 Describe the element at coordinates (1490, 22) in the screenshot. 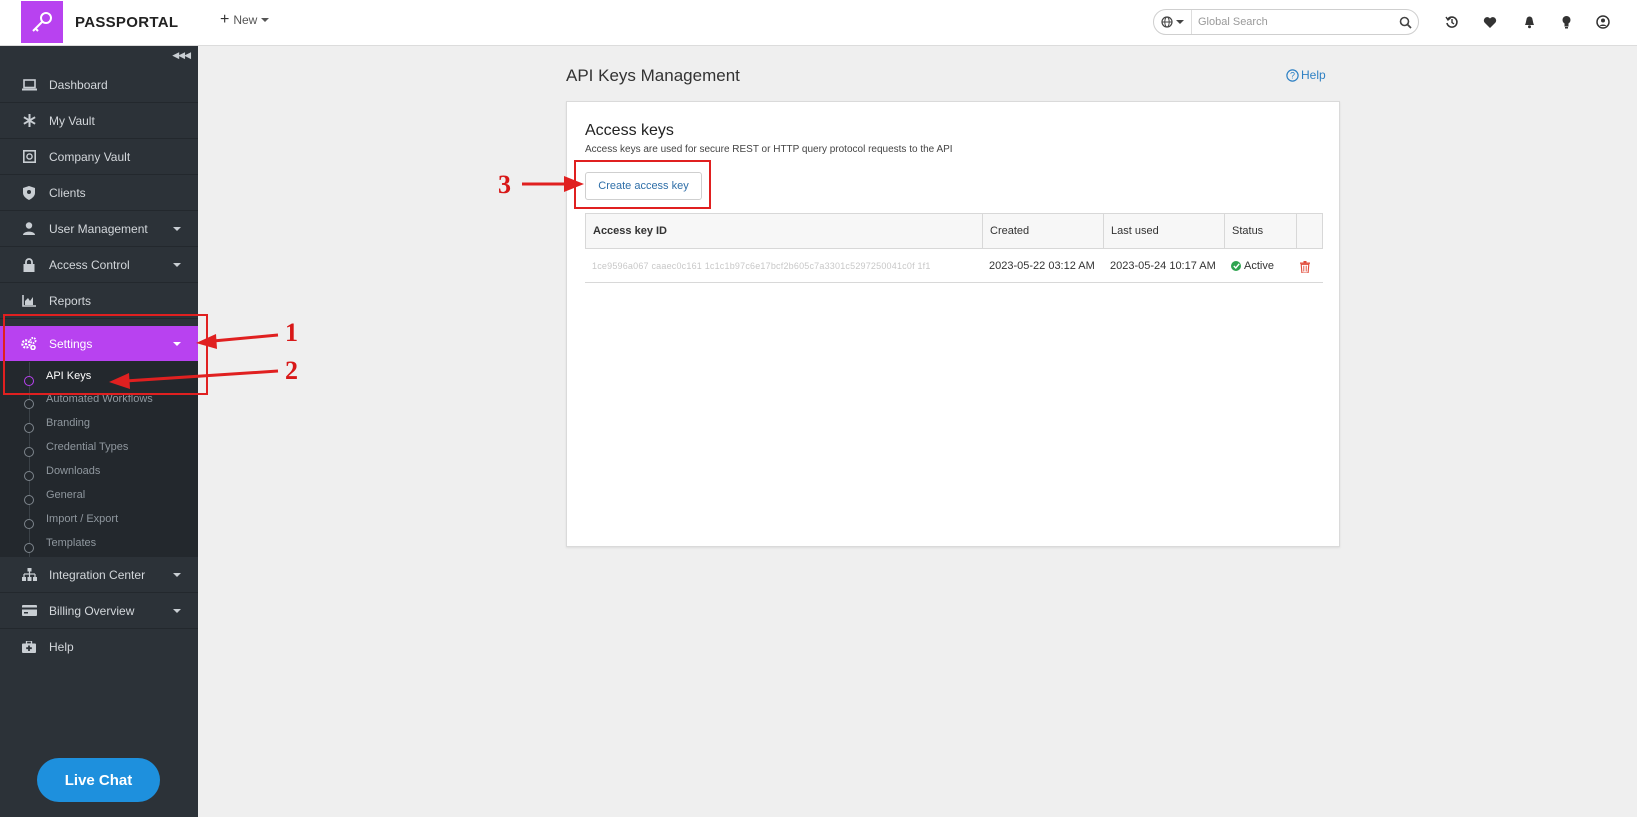

I see `heart-icon` at that location.